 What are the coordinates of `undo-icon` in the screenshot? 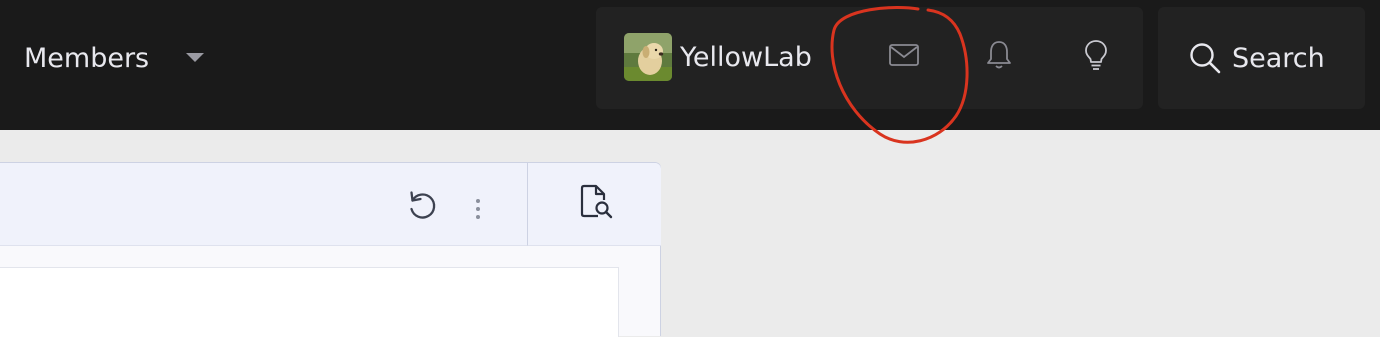 It's located at (422, 207).